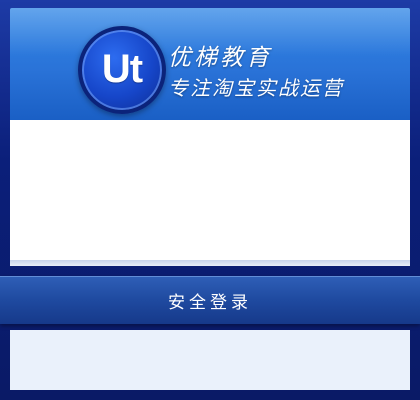  I want to click on brand-title: 优梯教育, so click(220, 58).